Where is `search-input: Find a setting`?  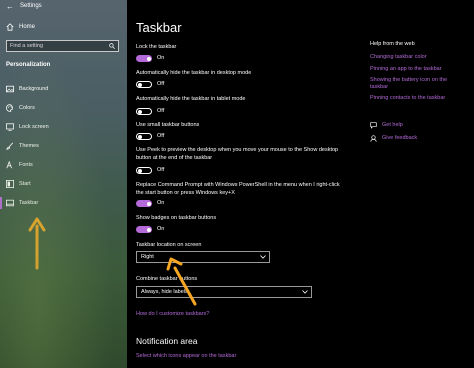
search-input: Find a setting is located at coordinates (62, 46).